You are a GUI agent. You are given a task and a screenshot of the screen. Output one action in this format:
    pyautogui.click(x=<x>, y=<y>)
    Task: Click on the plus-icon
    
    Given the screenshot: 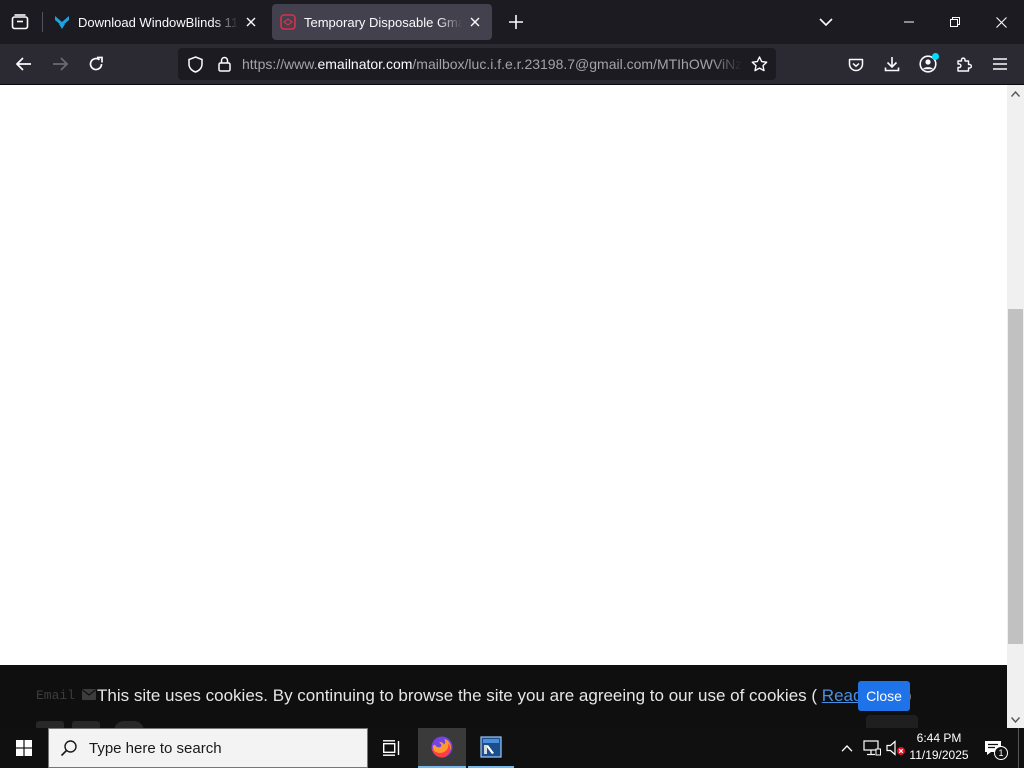 What is the action you would take?
    pyautogui.click(x=516, y=22)
    